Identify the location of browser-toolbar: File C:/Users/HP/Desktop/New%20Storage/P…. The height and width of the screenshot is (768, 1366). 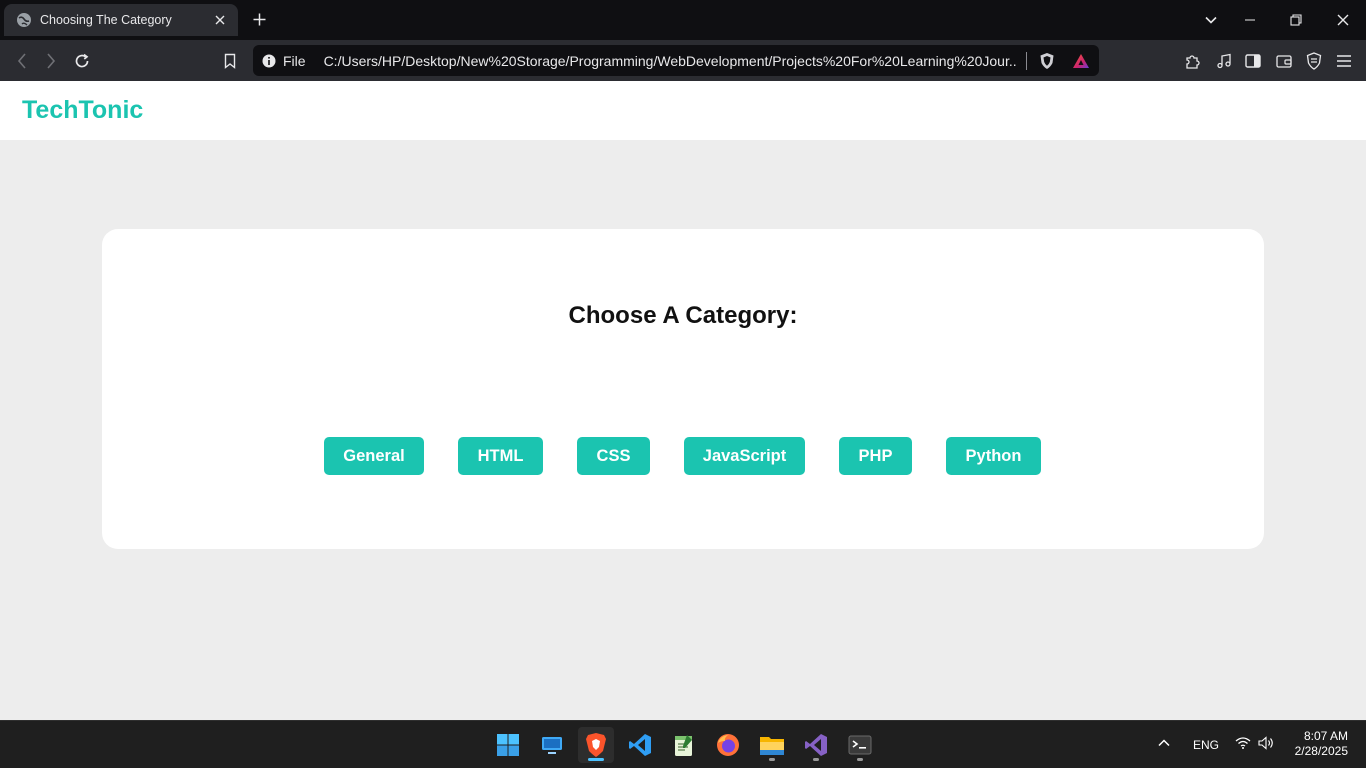
(683, 60).